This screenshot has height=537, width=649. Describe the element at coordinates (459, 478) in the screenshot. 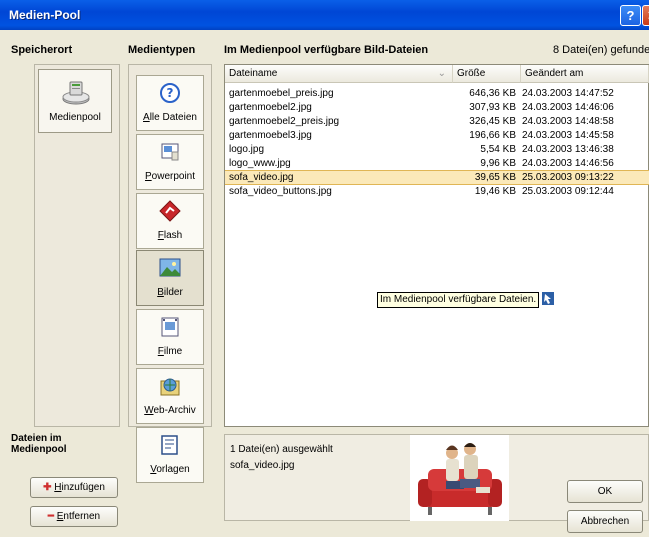

I see `image-preview` at that location.